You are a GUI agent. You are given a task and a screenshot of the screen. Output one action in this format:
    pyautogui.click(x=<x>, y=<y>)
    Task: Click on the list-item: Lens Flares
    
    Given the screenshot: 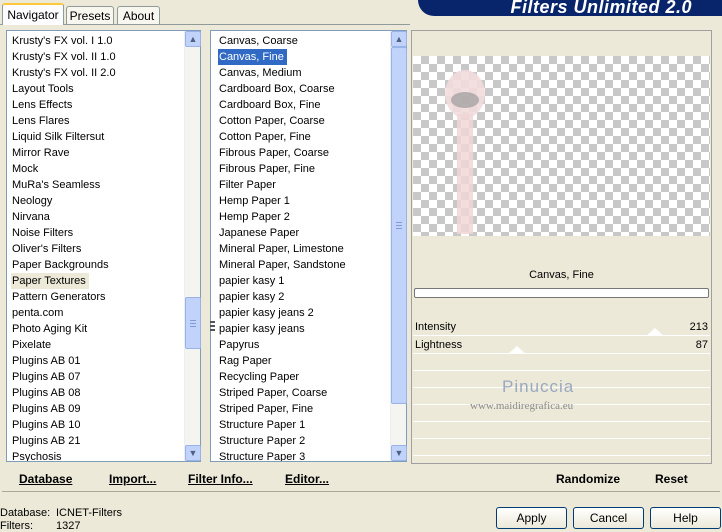 What is the action you would take?
    pyautogui.click(x=41, y=121)
    